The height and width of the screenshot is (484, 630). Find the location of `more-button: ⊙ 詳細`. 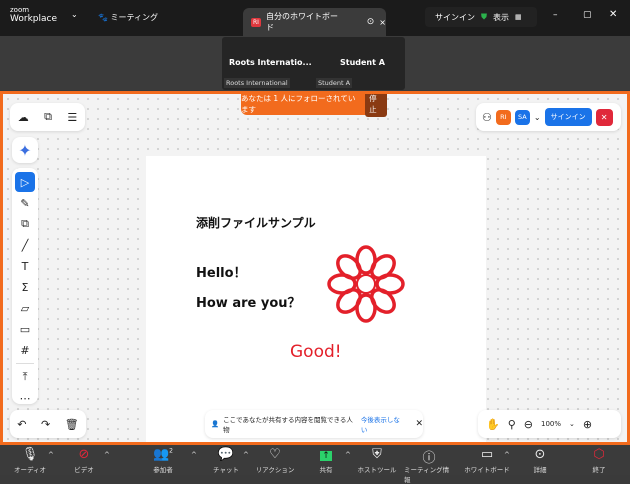

more-button: ⊙ 詳細 is located at coordinates (540, 460).